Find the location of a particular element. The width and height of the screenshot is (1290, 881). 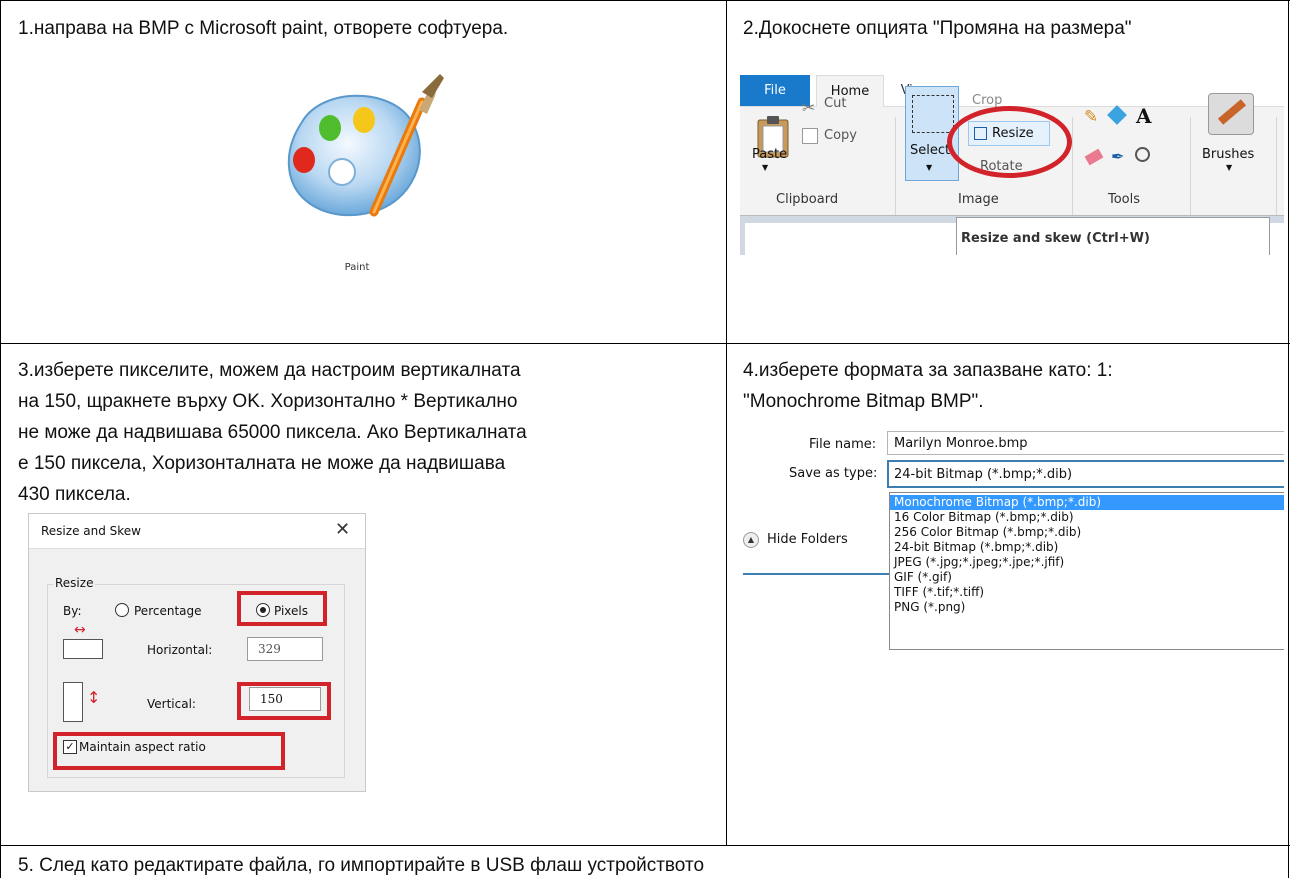

image-group-label: Image is located at coordinates (978, 199).